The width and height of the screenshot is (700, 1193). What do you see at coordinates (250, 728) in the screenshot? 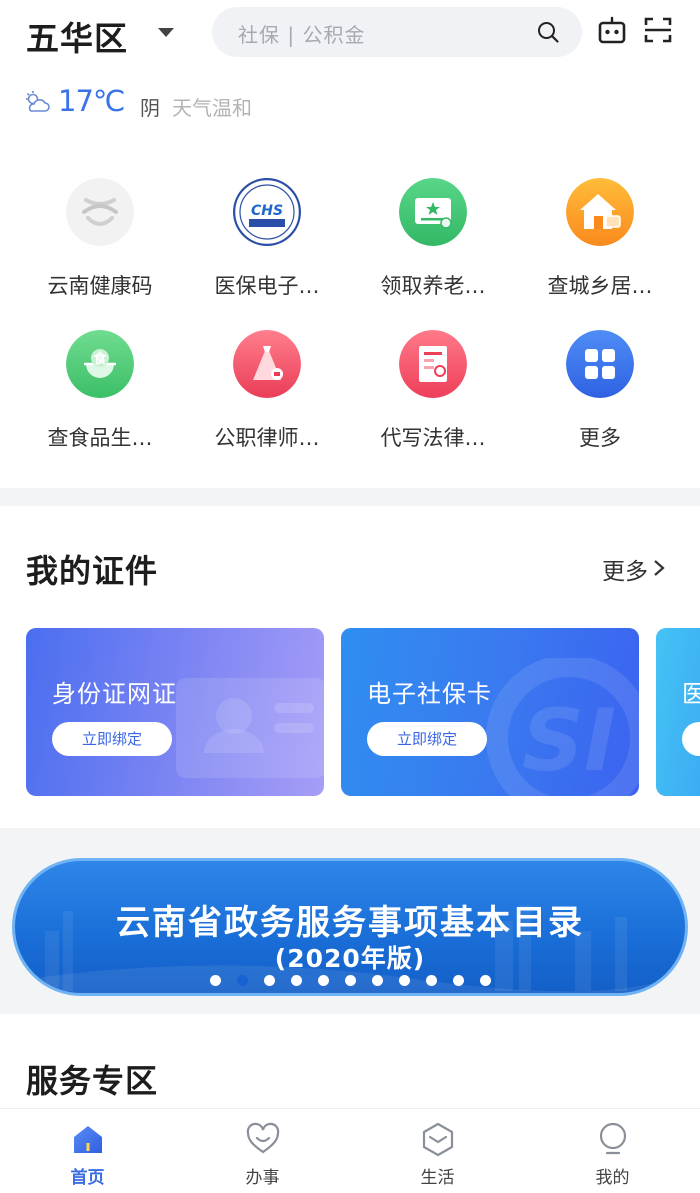
I see `id-card-watermark-icon` at bounding box center [250, 728].